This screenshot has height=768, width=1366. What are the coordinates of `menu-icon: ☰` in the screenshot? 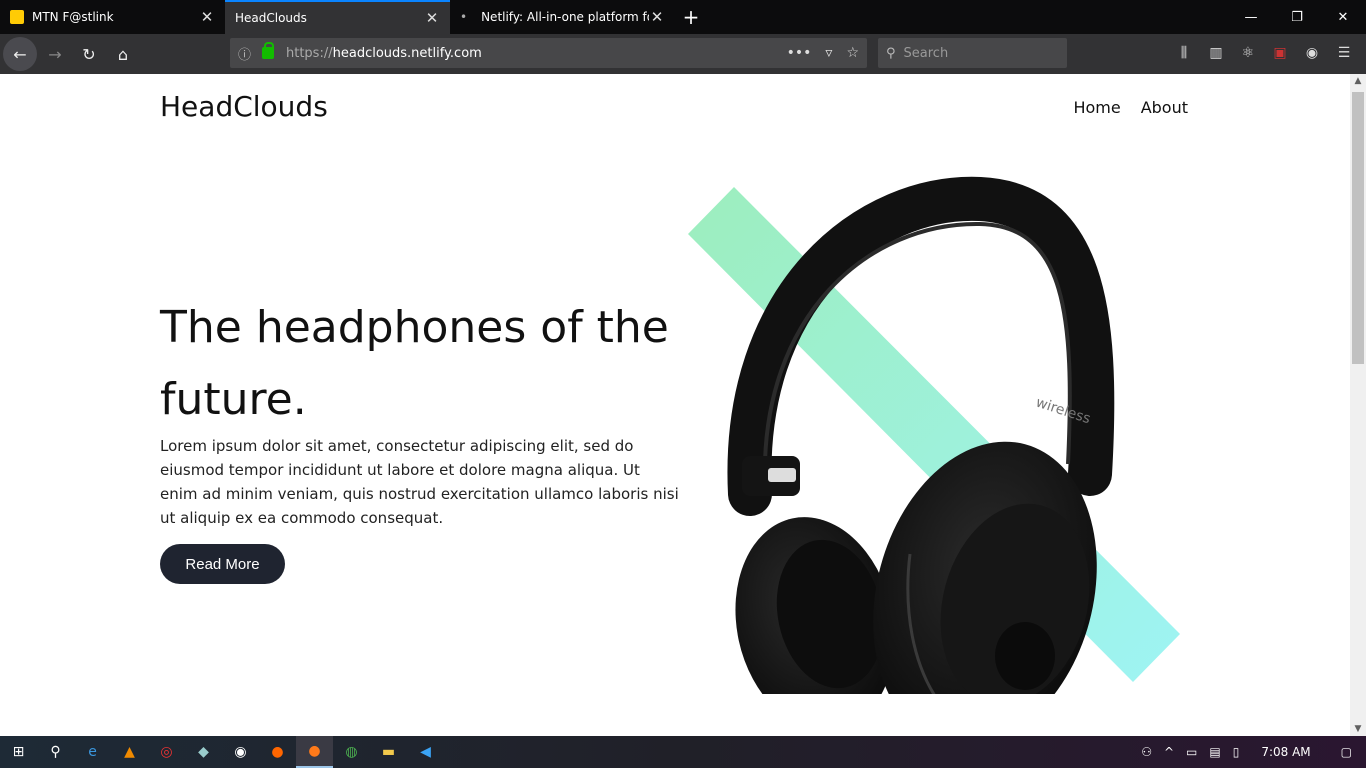 It's located at (1344, 53).